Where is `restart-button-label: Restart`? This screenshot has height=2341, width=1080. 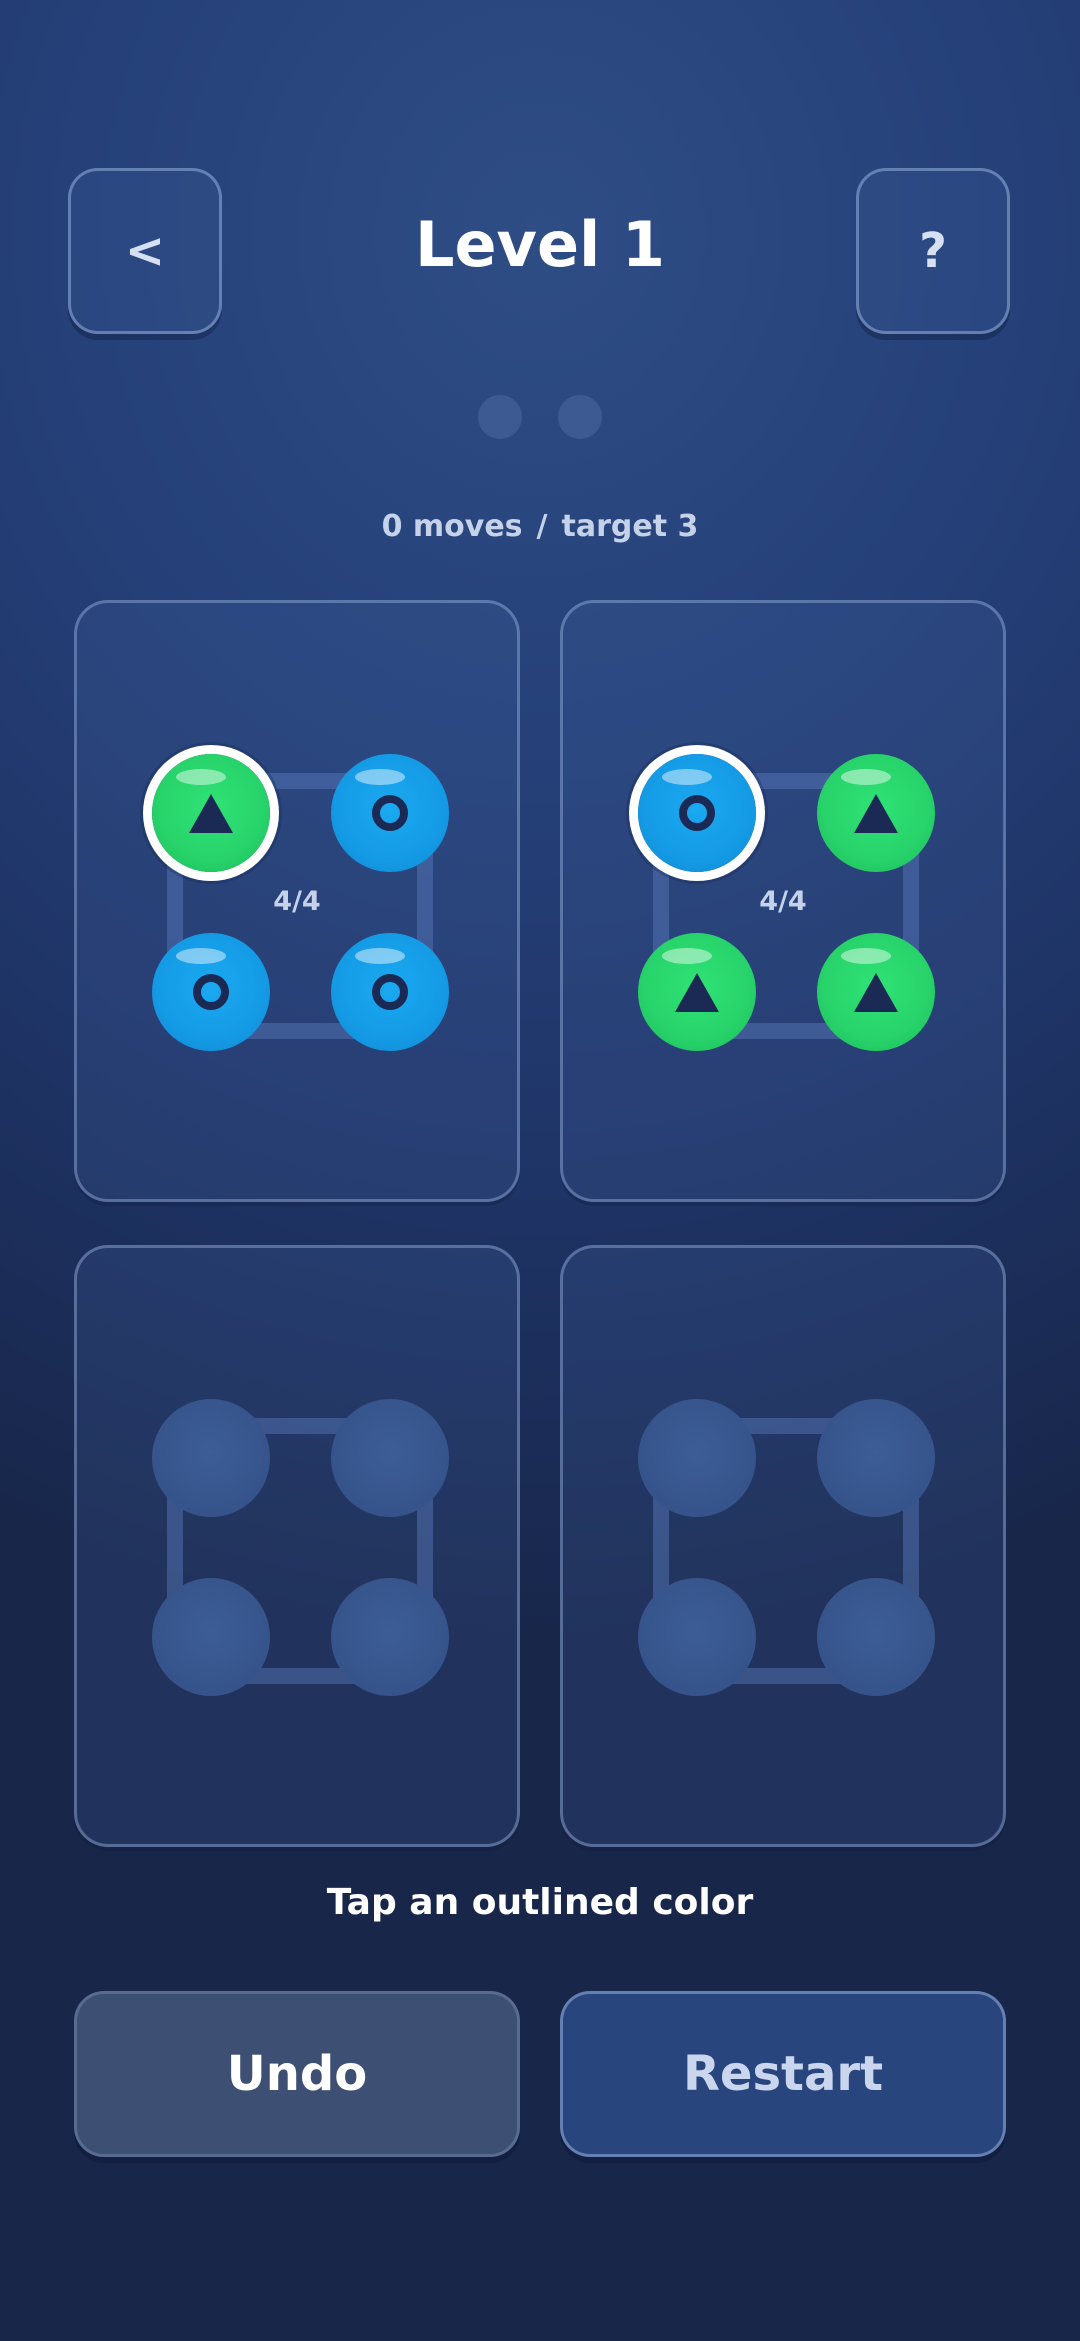
restart-button-label: Restart is located at coordinates (783, 2074).